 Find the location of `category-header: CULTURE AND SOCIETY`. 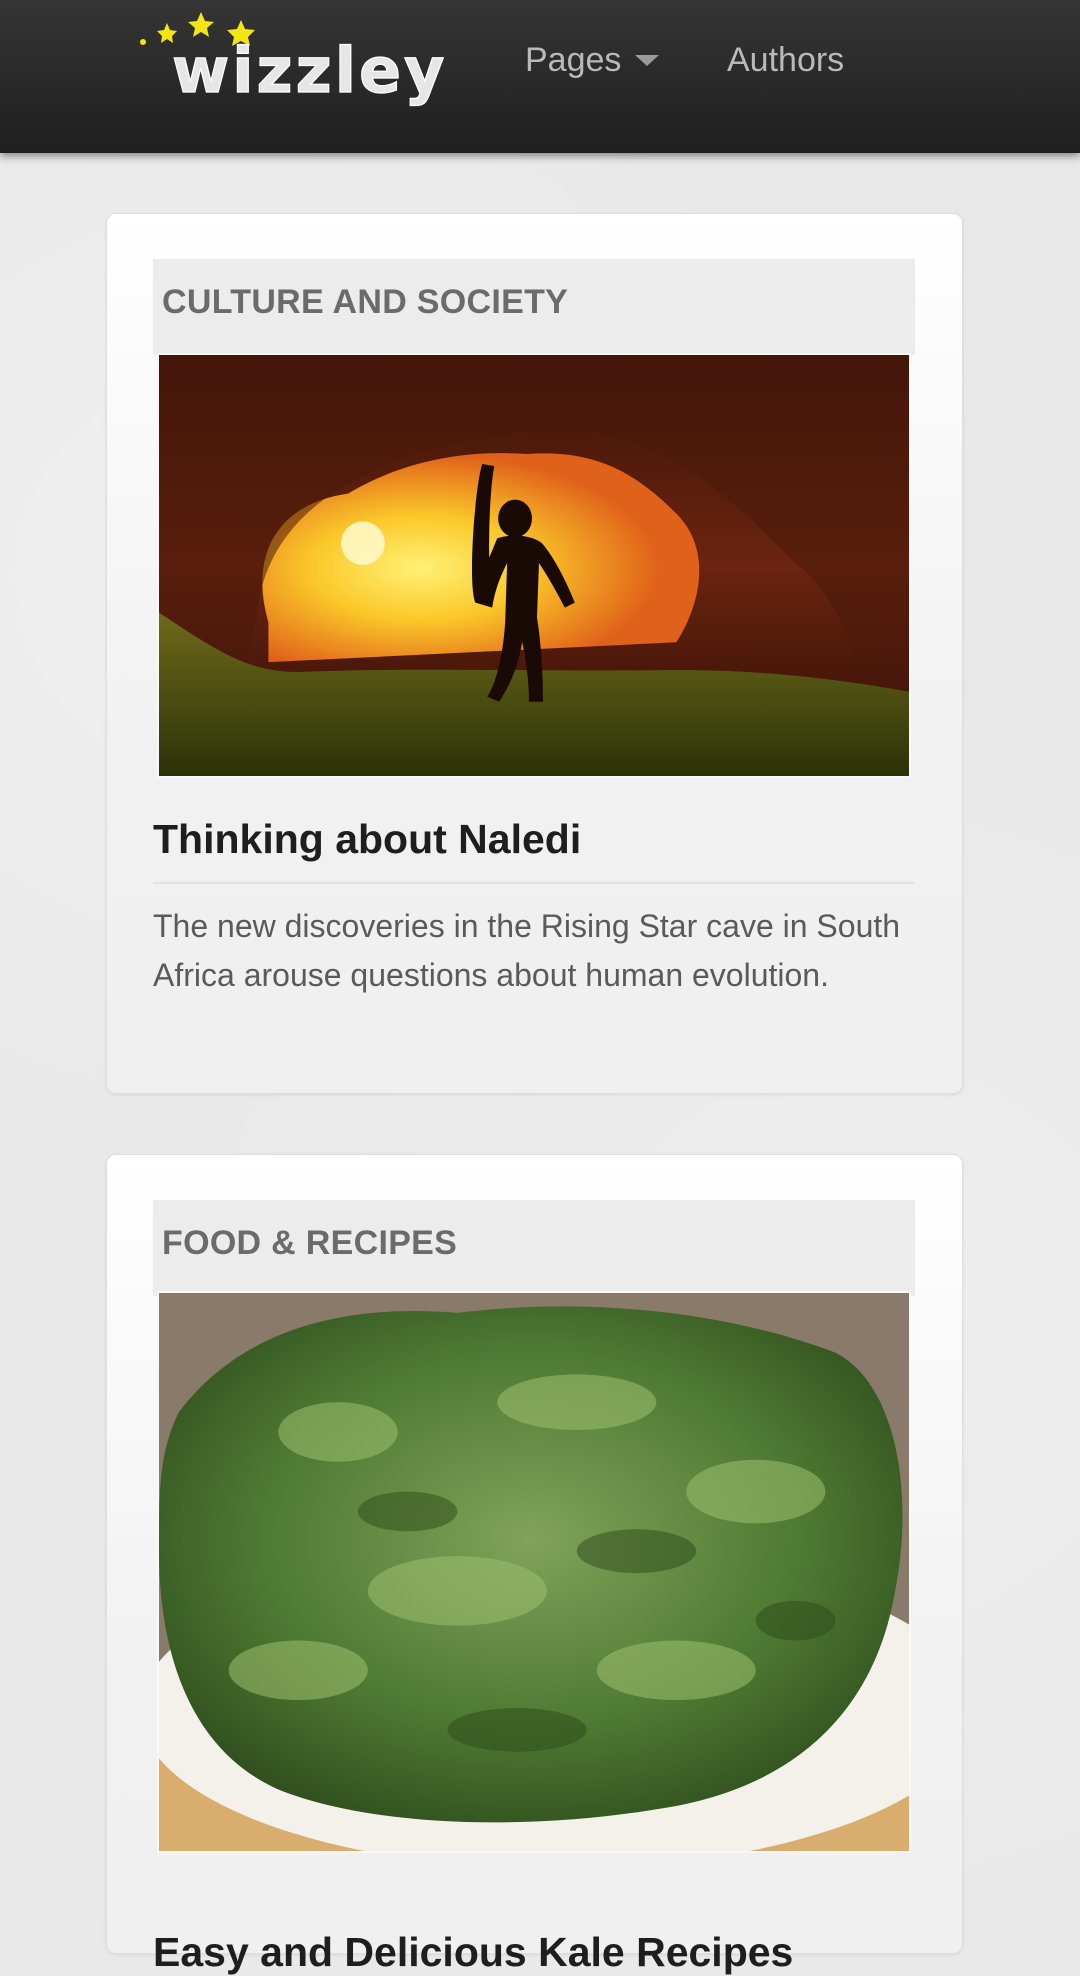

category-header: CULTURE AND SOCIETY is located at coordinates (534, 307).